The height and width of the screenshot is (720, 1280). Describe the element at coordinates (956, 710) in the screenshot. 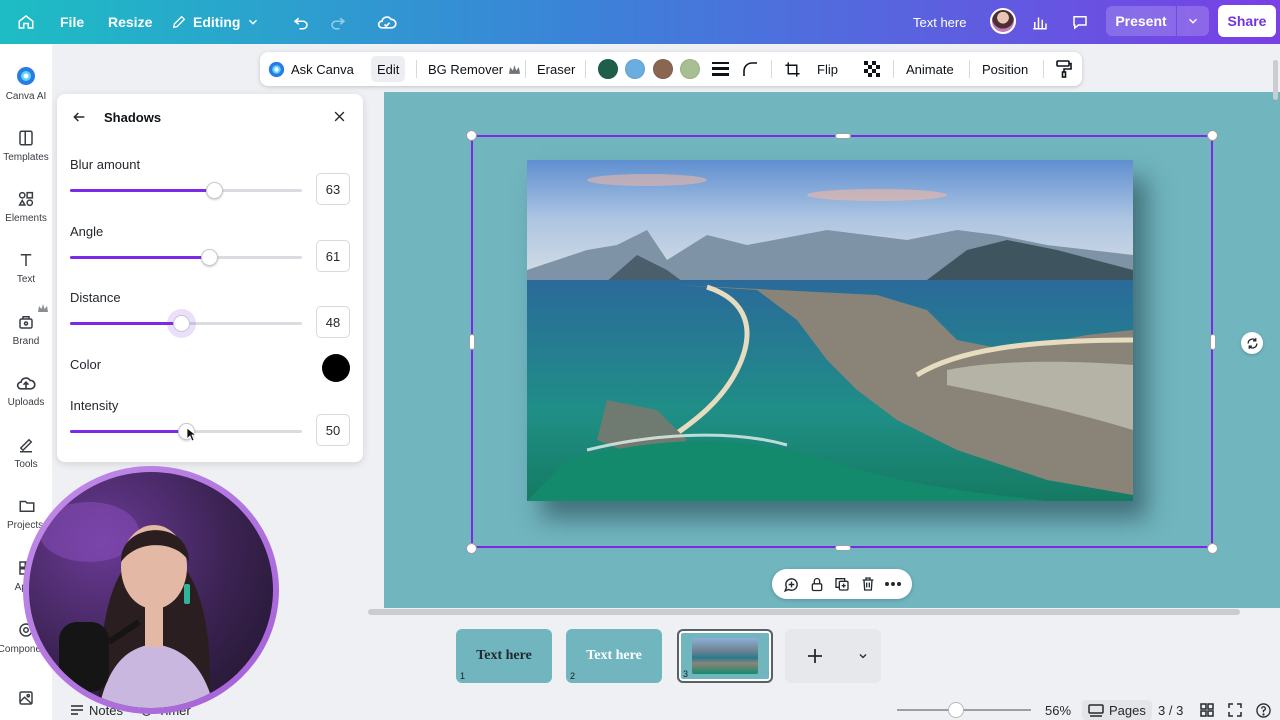

I see `zoom-slider-handle` at that location.